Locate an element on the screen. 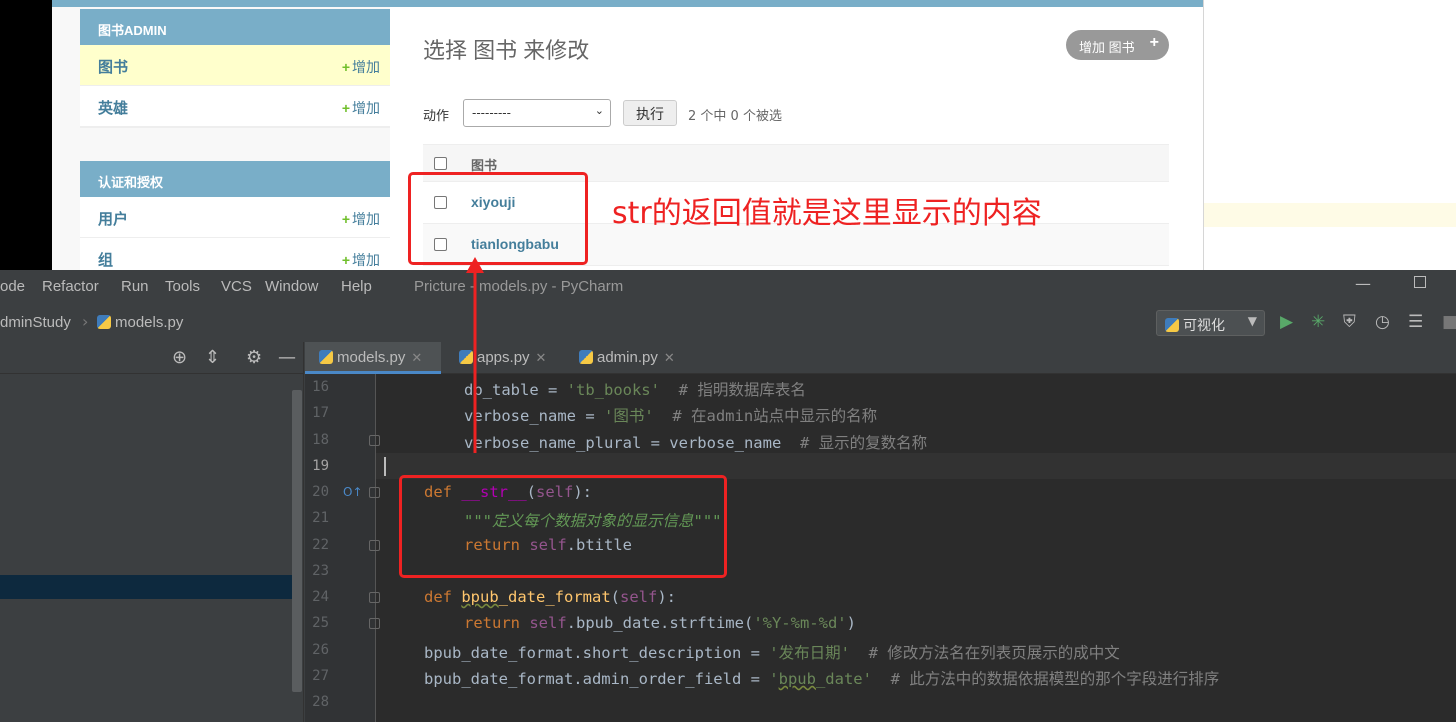 The width and height of the screenshot is (1456, 722). line-number: 22 is located at coordinates (320, 545).